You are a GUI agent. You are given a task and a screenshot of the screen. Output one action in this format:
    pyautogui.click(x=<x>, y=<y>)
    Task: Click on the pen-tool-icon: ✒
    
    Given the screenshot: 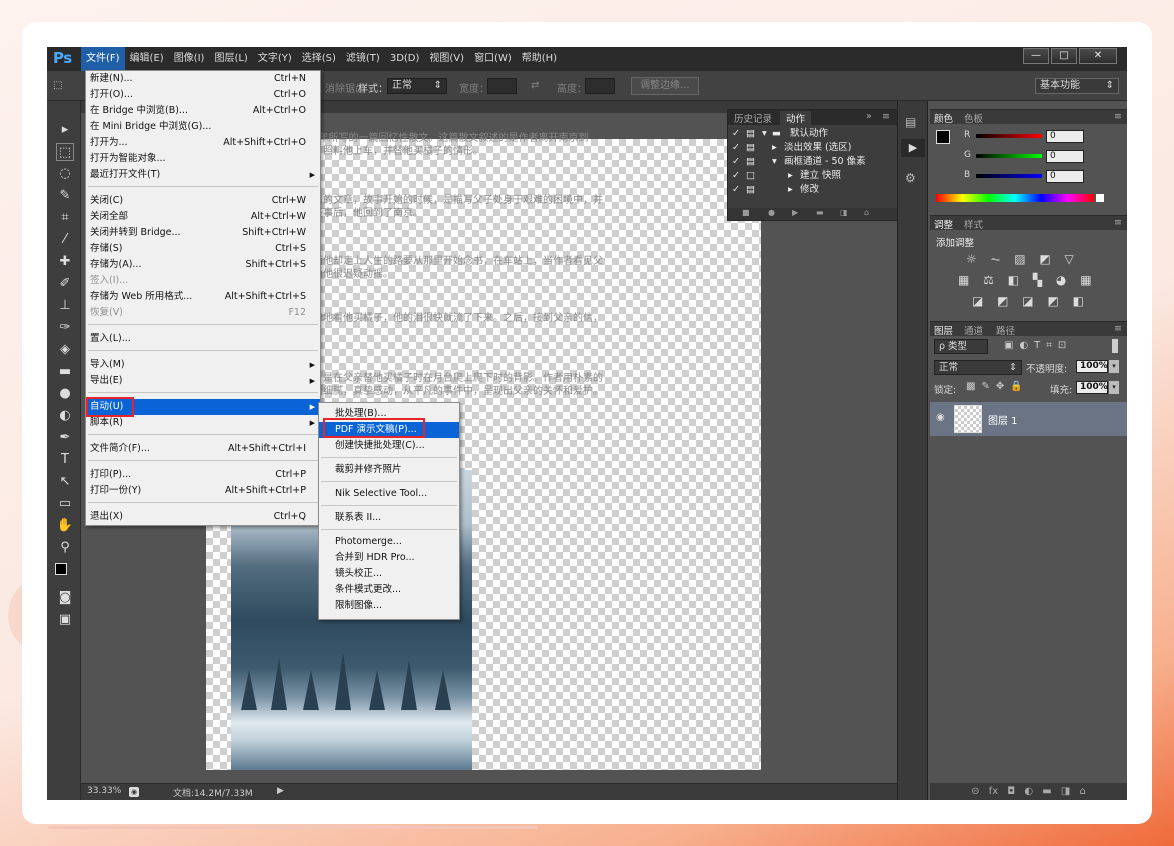 What is the action you would take?
    pyautogui.click(x=65, y=438)
    